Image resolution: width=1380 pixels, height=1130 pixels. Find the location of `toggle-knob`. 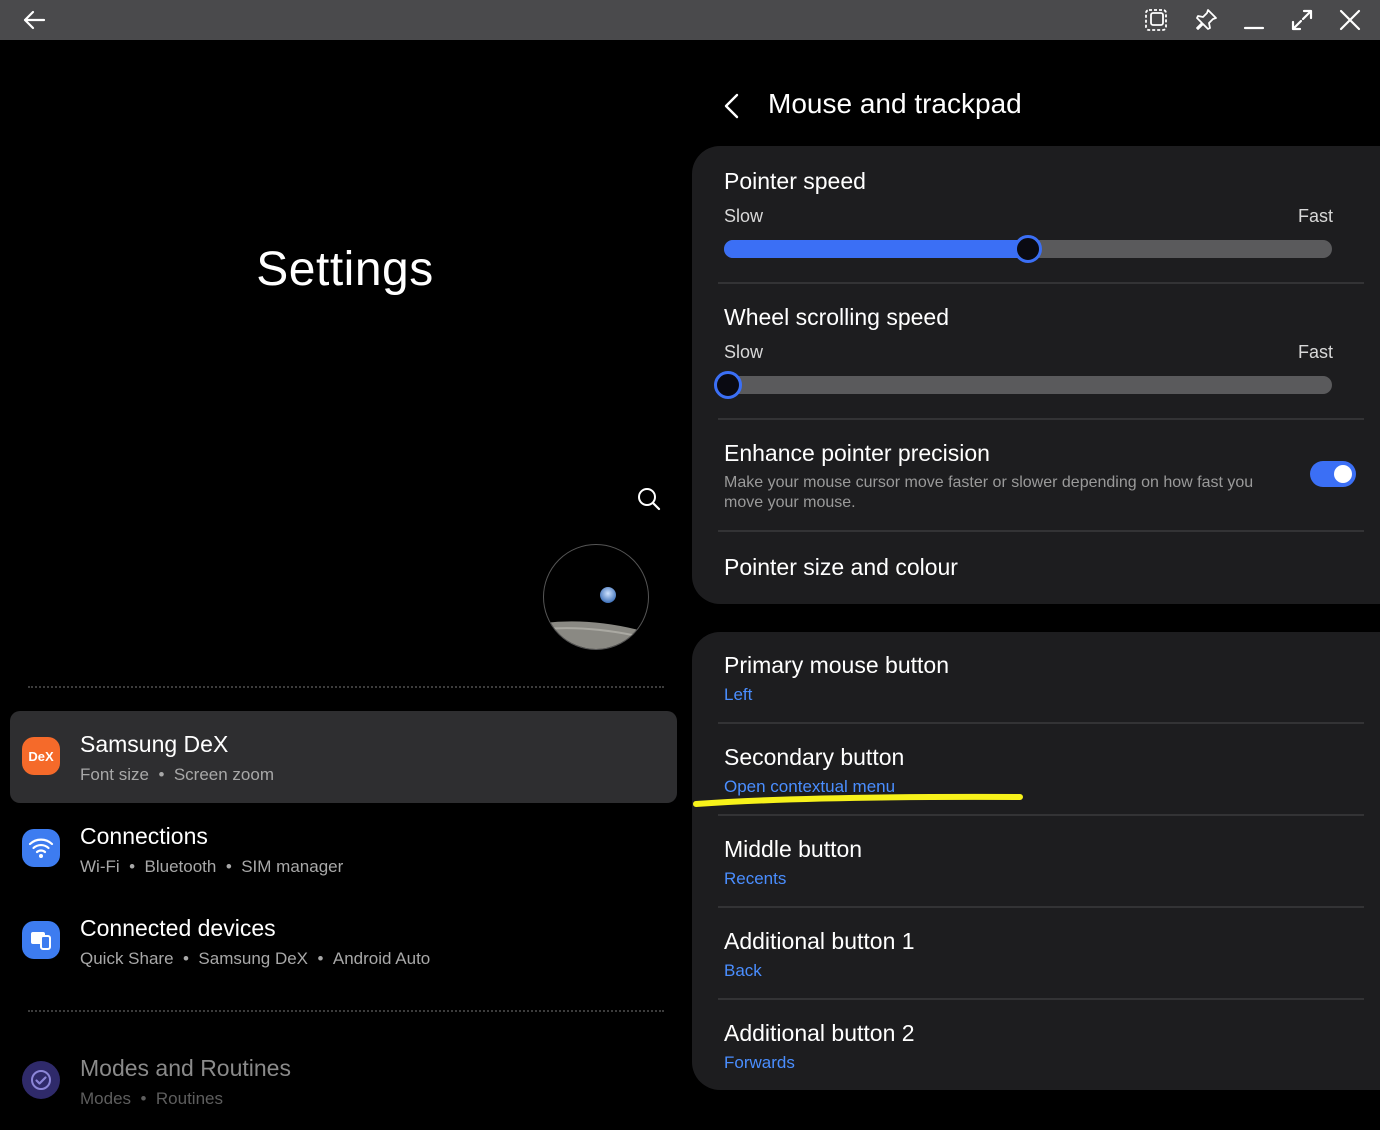

toggle-knob is located at coordinates (1343, 474).